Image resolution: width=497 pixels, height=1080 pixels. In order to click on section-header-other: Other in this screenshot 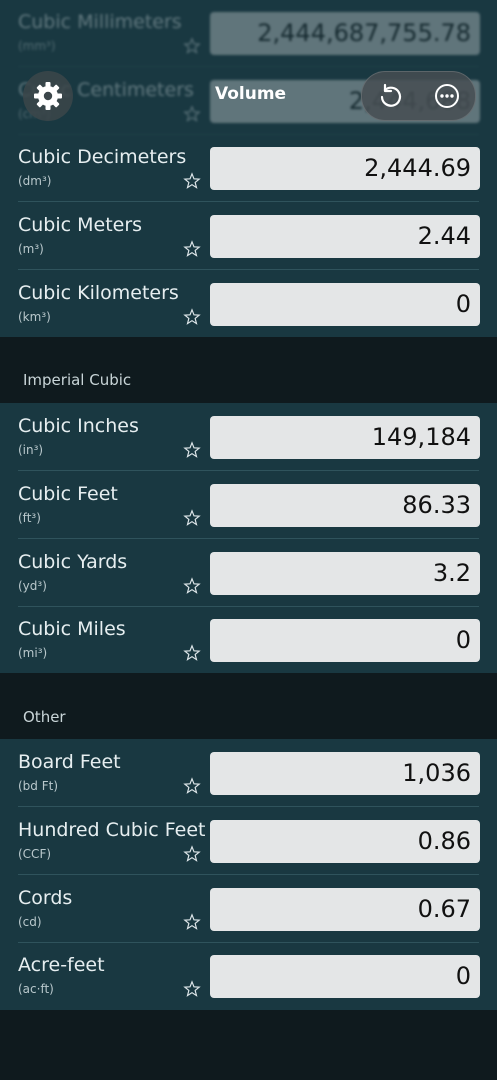, I will do `click(248, 706)`.